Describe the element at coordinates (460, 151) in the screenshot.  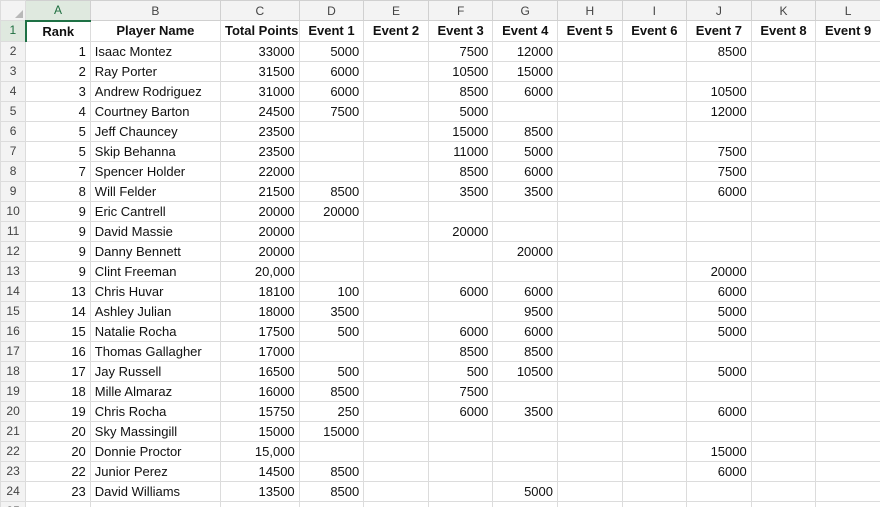
I see `cell: 11000` at that location.